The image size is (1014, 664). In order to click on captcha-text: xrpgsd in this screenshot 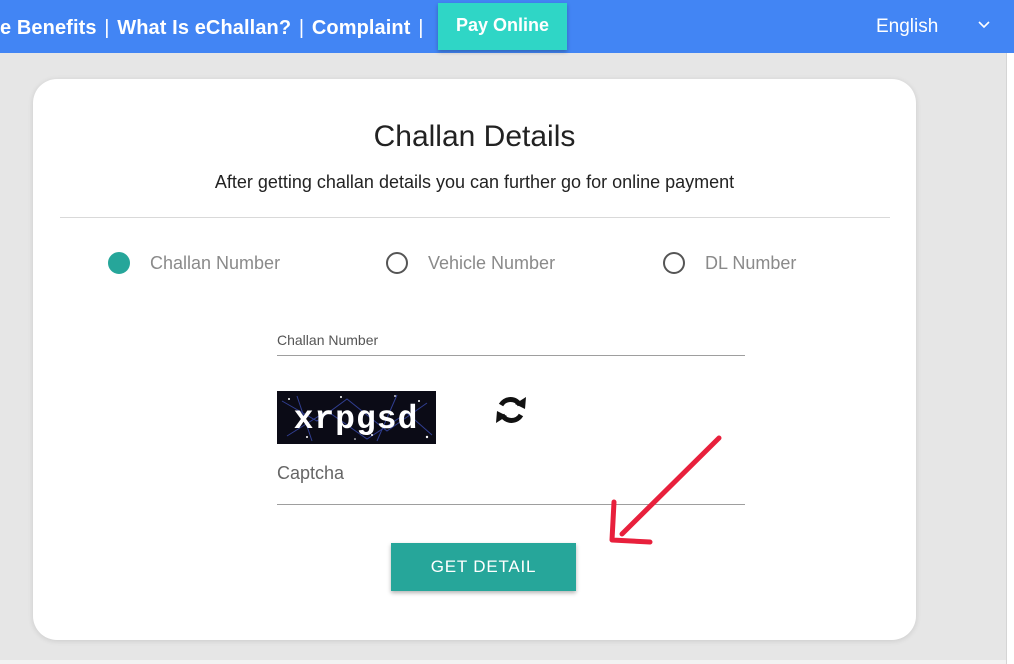, I will do `click(356, 419)`.